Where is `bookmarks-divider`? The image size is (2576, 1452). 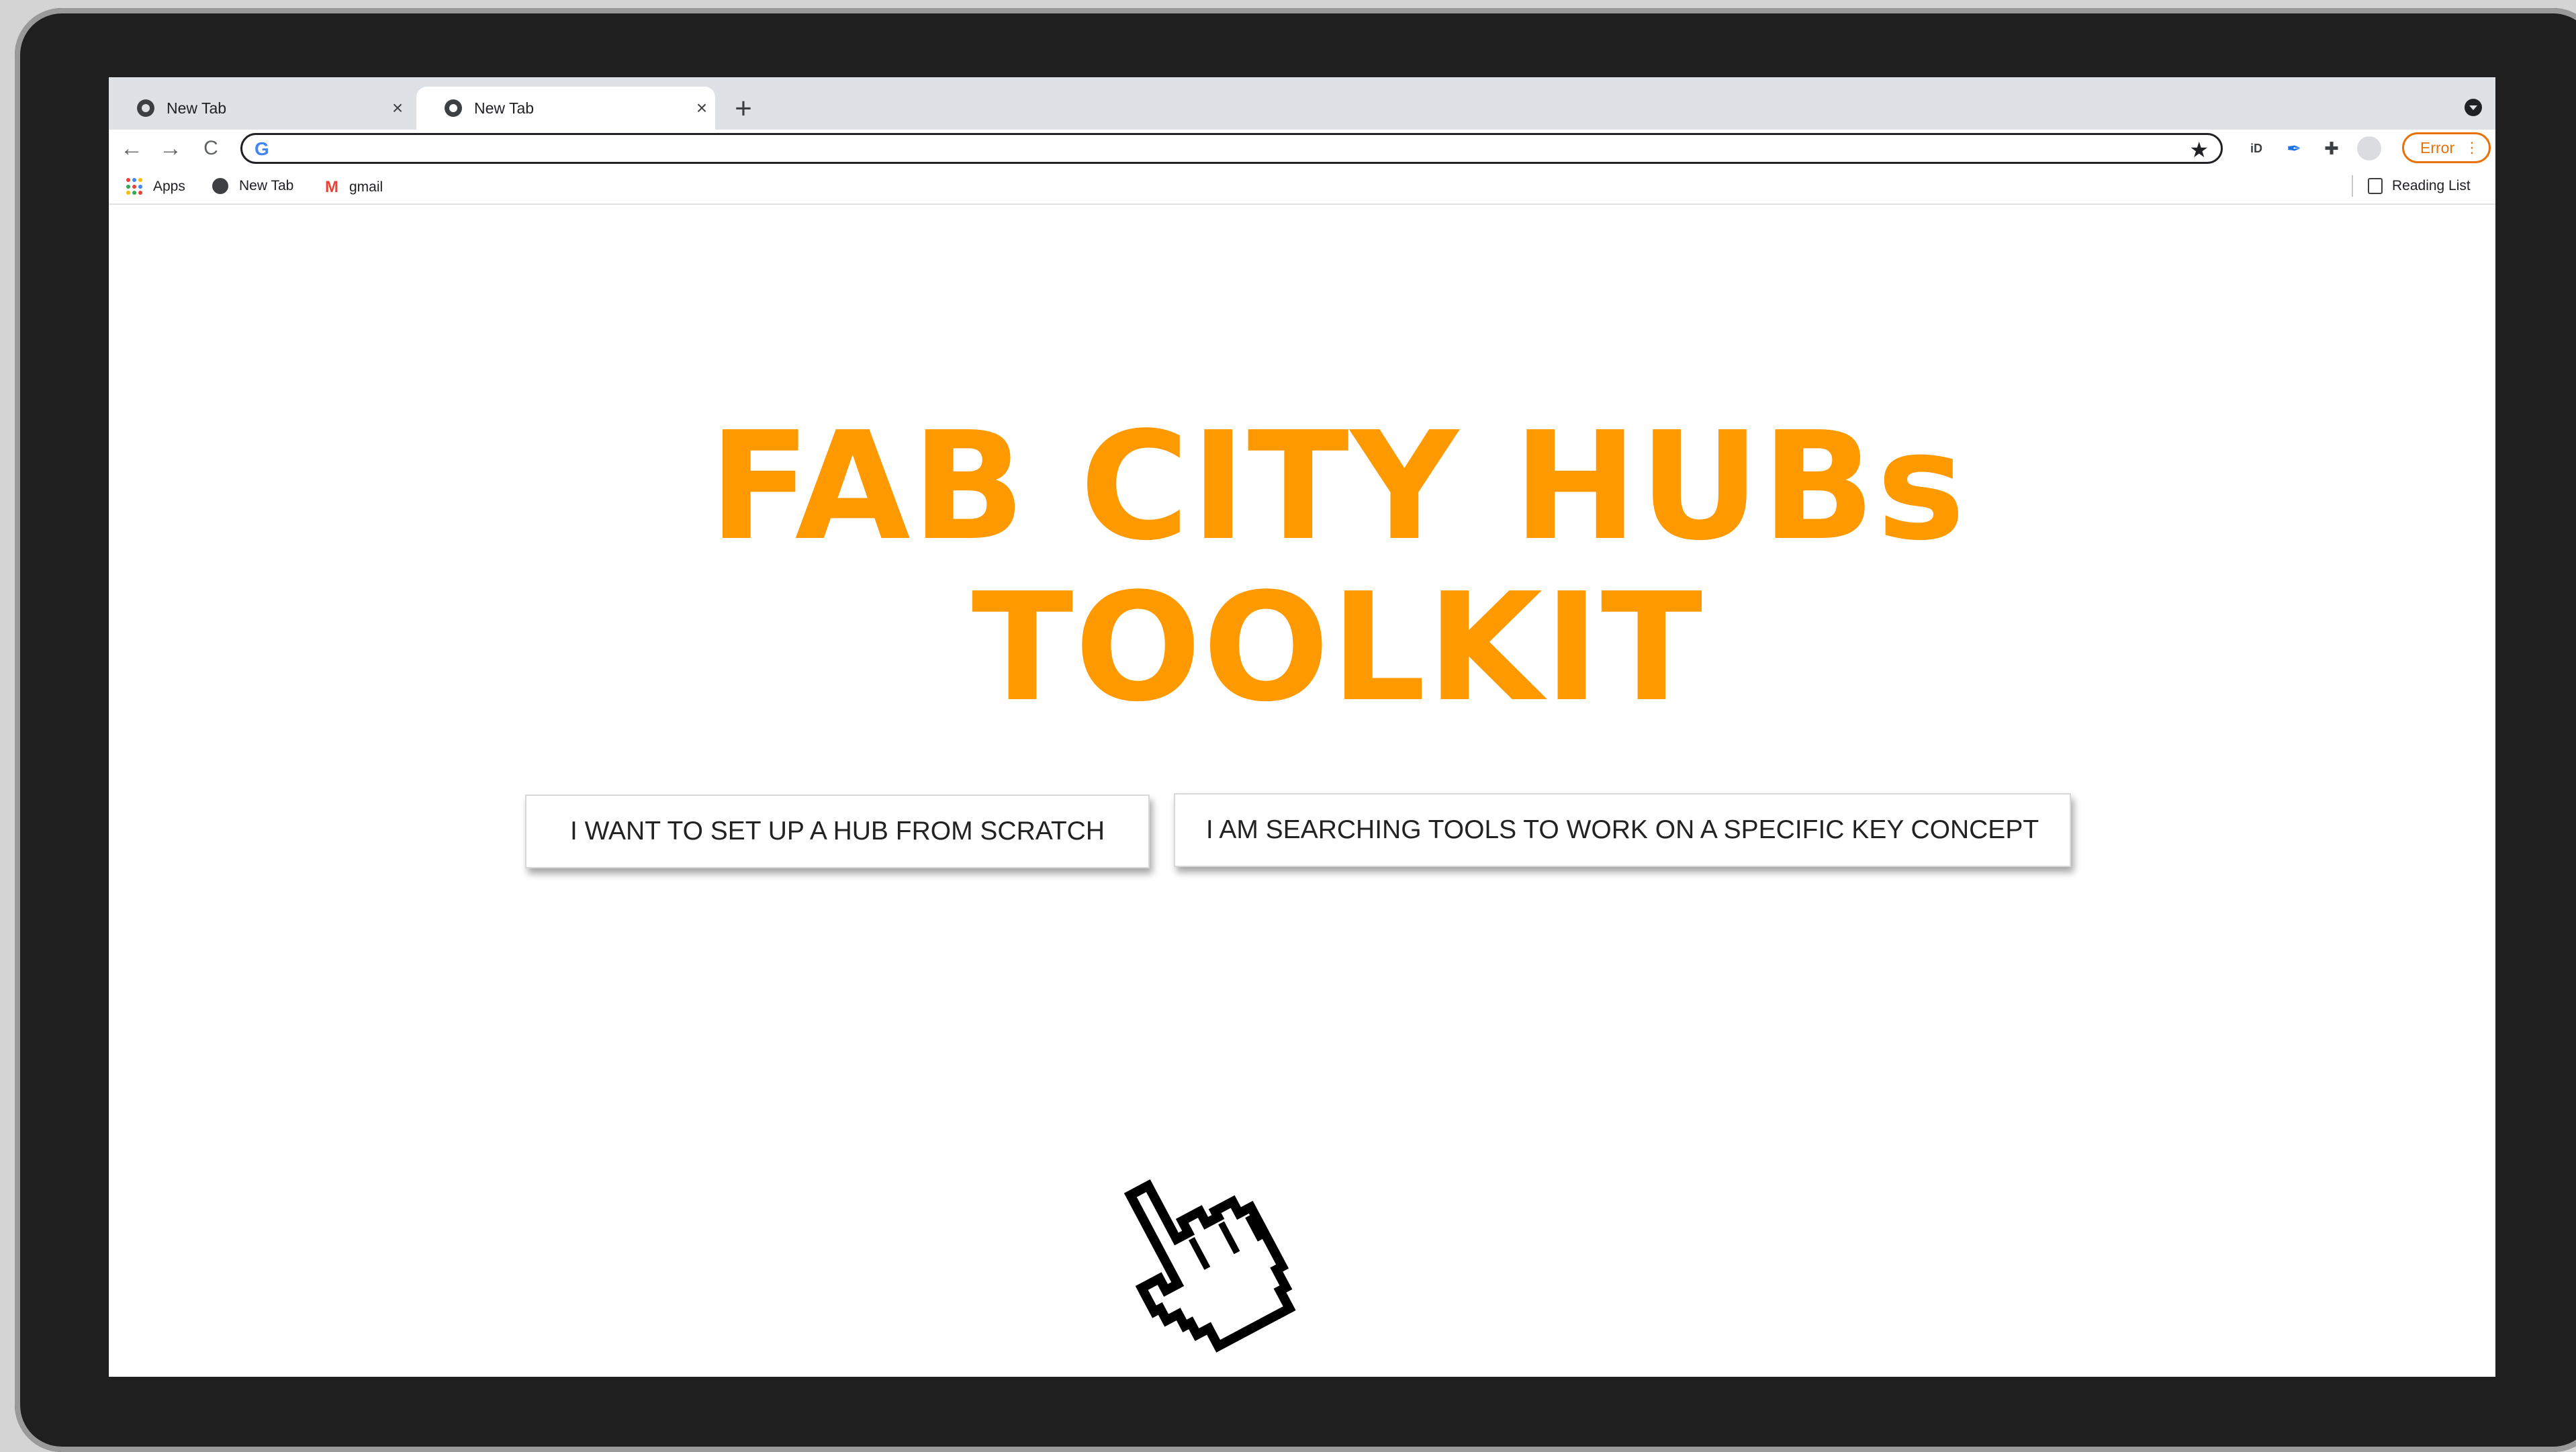 bookmarks-divider is located at coordinates (2352, 186).